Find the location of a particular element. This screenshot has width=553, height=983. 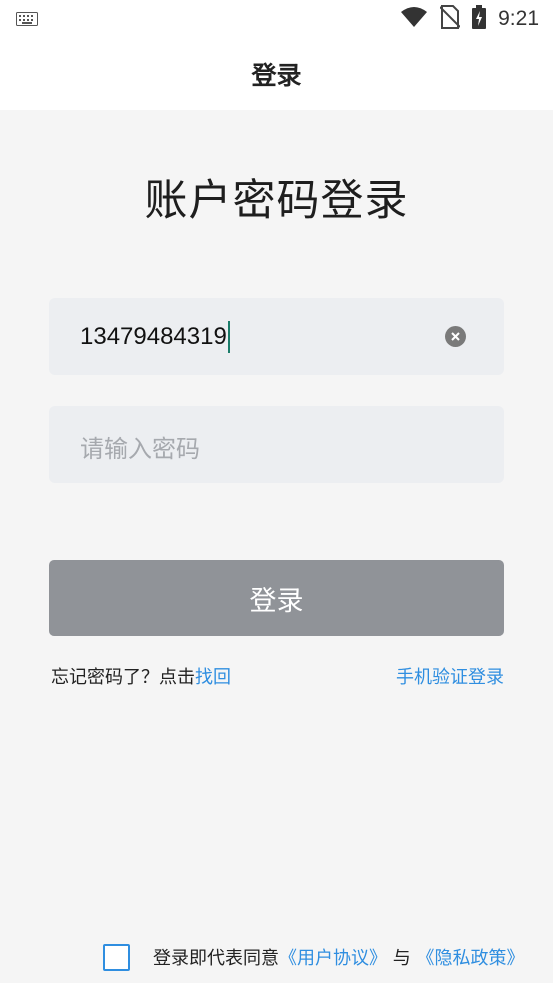

login-heading: 账户密码登录 is located at coordinates (276, 201).